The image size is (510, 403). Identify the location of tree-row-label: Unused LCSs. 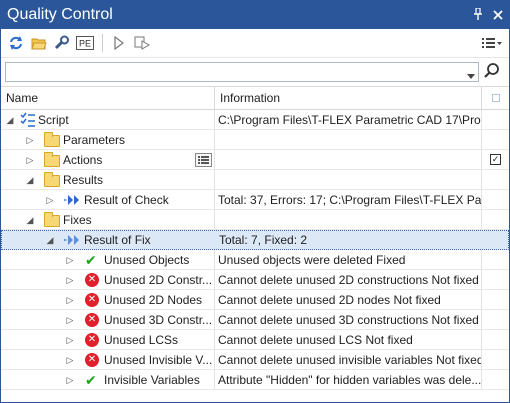
(141, 340).